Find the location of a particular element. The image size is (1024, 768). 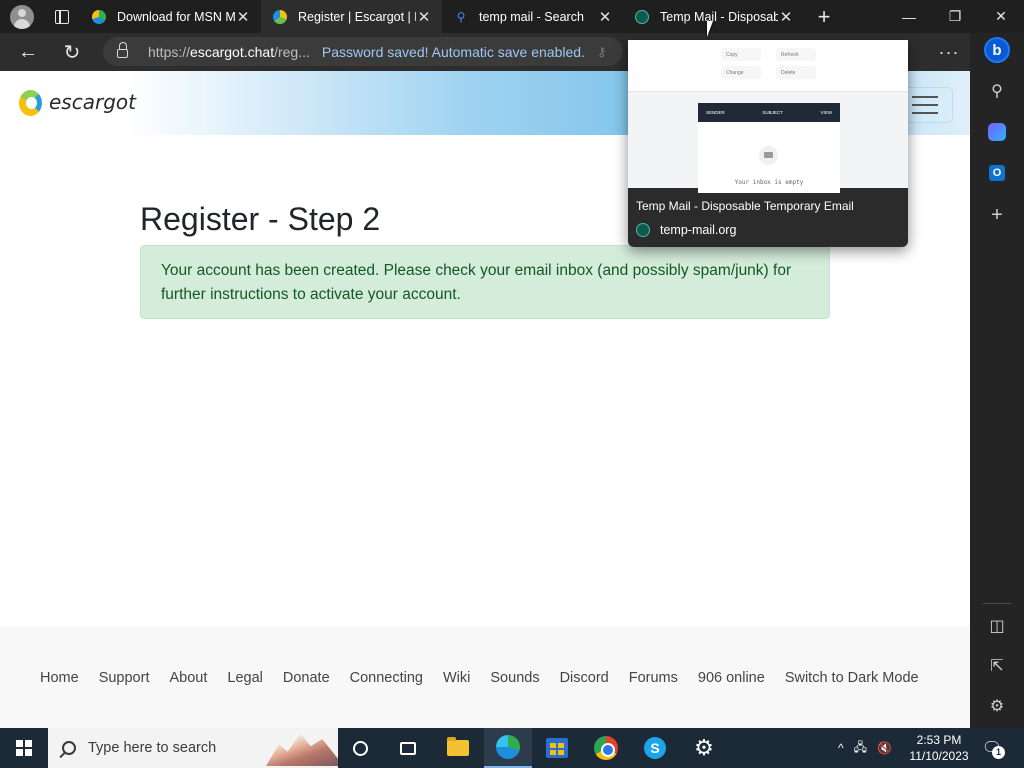

footer-link-wiki: Wiki is located at coordinates (456, 678).